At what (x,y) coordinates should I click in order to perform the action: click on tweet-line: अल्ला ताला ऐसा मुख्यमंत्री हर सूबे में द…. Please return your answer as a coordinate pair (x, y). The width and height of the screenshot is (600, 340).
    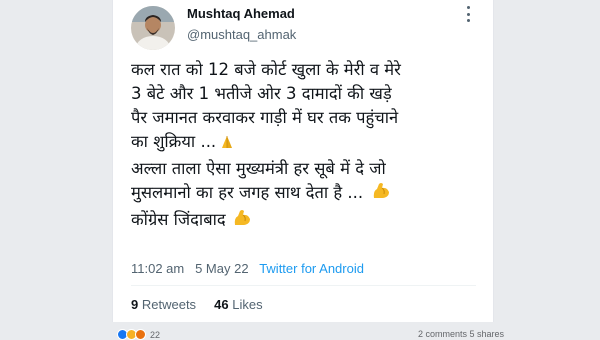
    Looking at the image, I should click on (258, 168).